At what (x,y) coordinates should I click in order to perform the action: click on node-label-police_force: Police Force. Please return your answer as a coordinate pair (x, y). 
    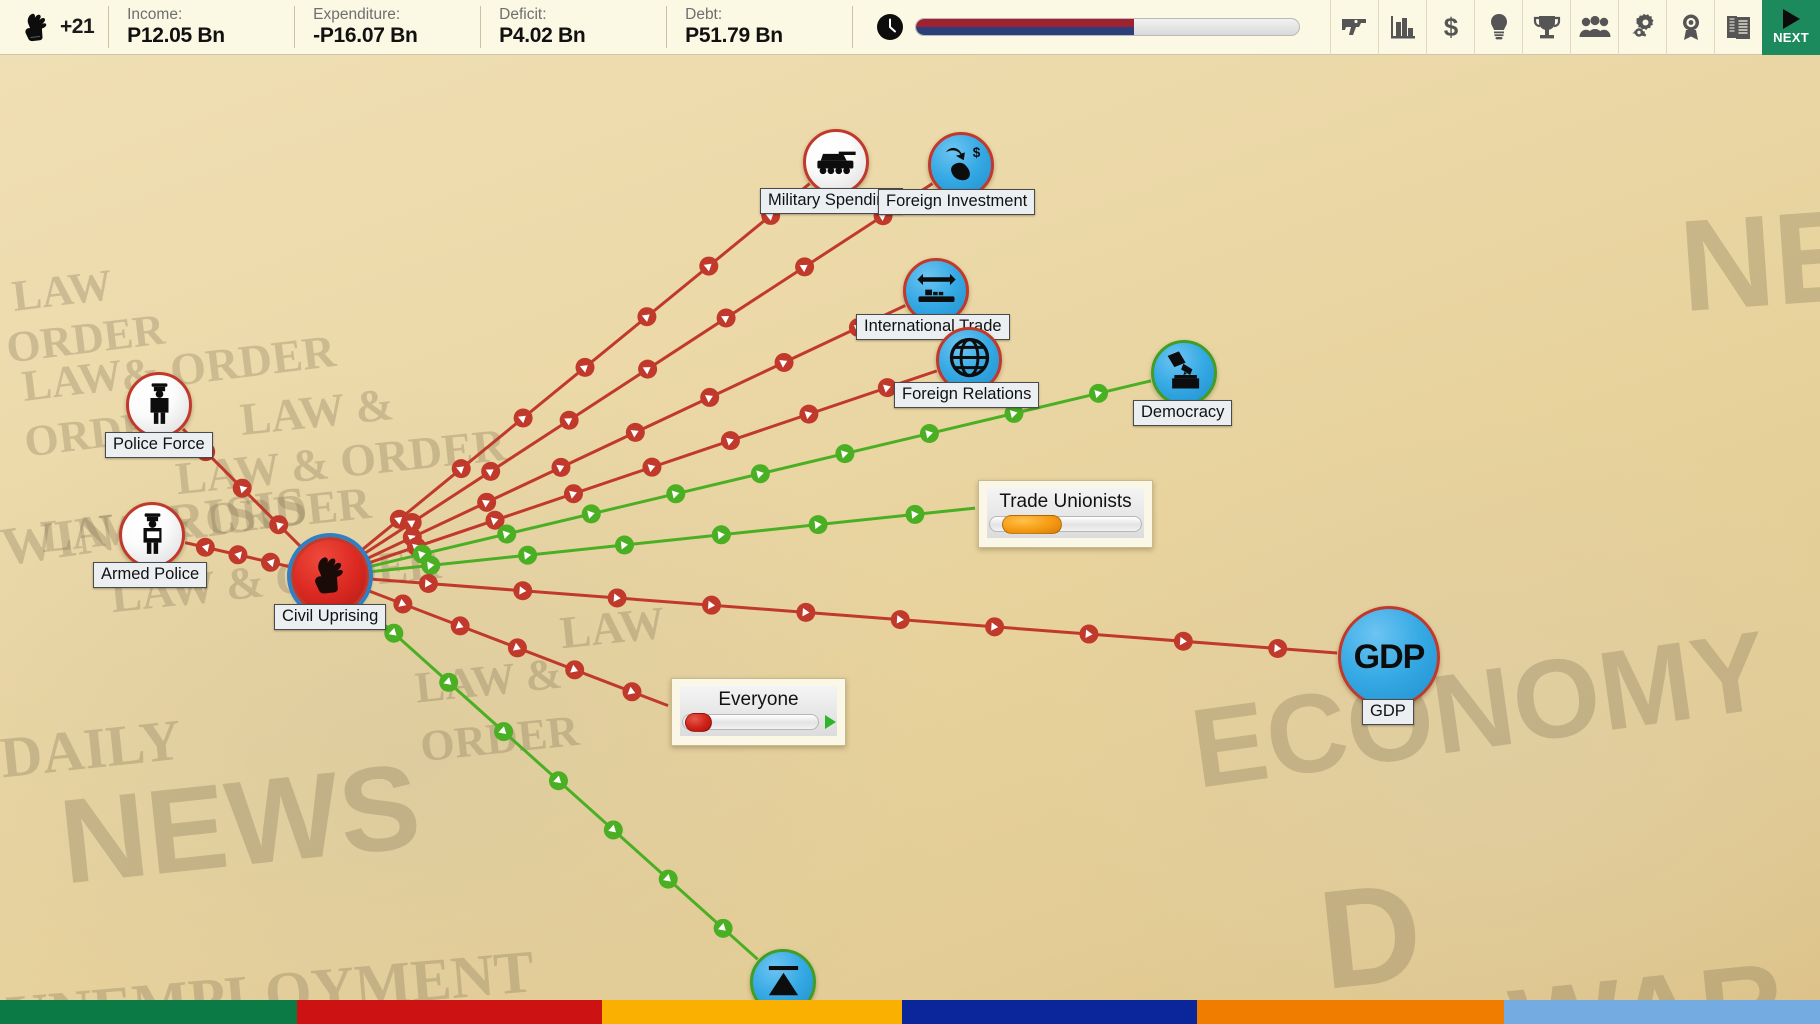
    Looking at the image, I should click on (159, 445).